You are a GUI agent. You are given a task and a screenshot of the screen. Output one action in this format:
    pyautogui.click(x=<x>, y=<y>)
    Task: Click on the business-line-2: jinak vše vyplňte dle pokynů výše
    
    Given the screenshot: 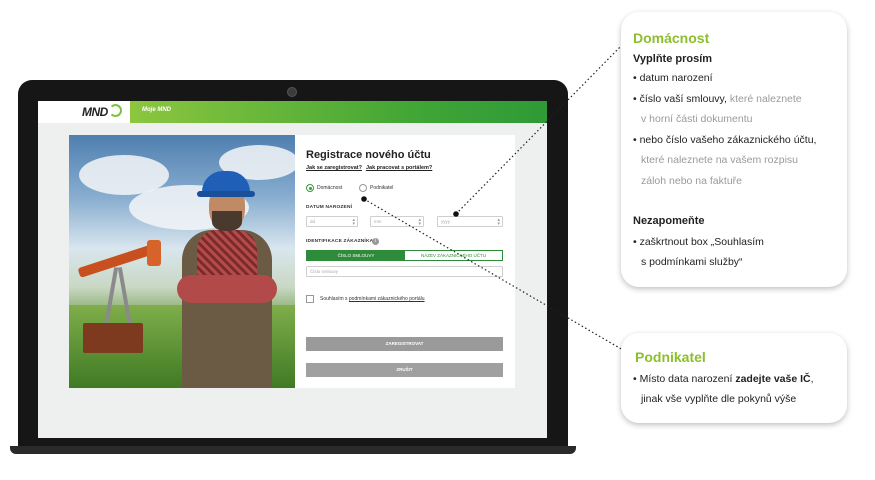 What is the action you would take?
    pyautogui.click(x=719, y=399)
    